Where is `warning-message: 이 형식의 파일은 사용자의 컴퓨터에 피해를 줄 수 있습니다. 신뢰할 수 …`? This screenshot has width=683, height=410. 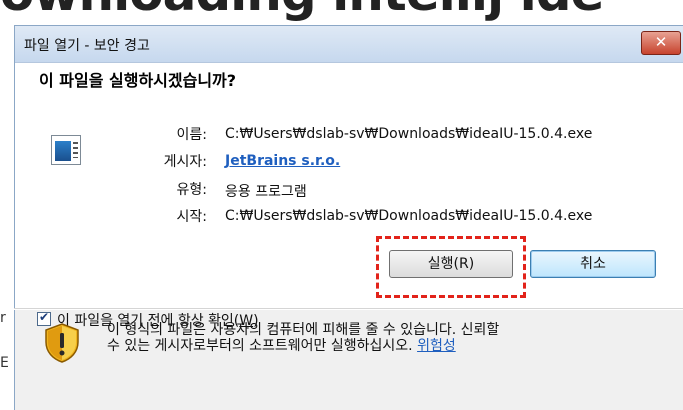 warning-message: 이 형식의 파일은 사용자의 컴퓨터에 피해를 줄 수 있습니다. 신뢰할 수 … is located at coordinates (387, 338).